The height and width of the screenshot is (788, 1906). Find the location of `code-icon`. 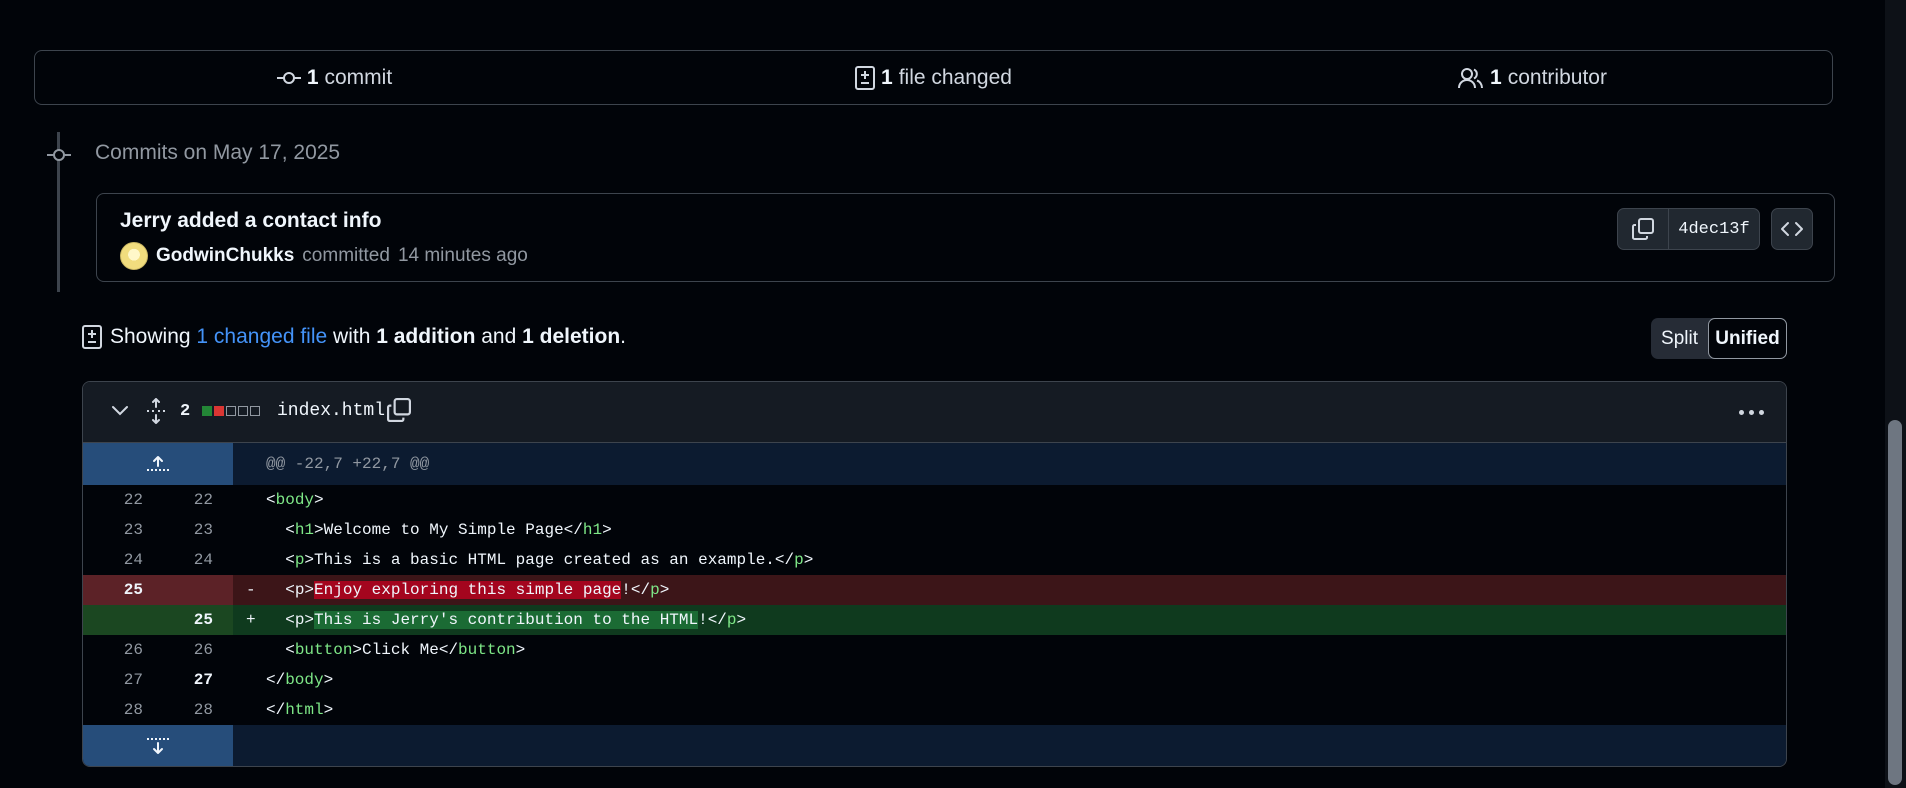

code-icon is located at coordinates (1792, 229).